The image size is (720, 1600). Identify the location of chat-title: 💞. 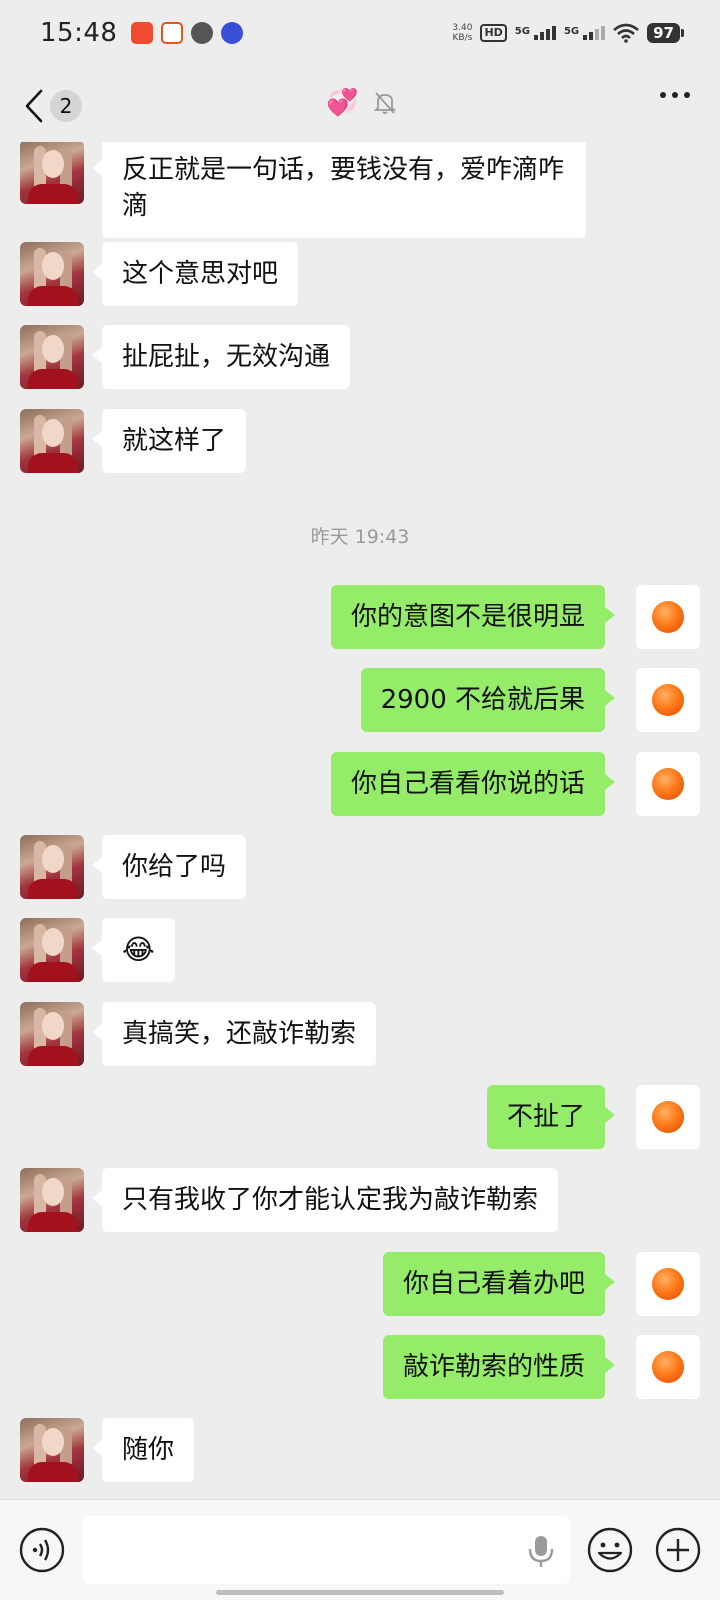
(362, 103).